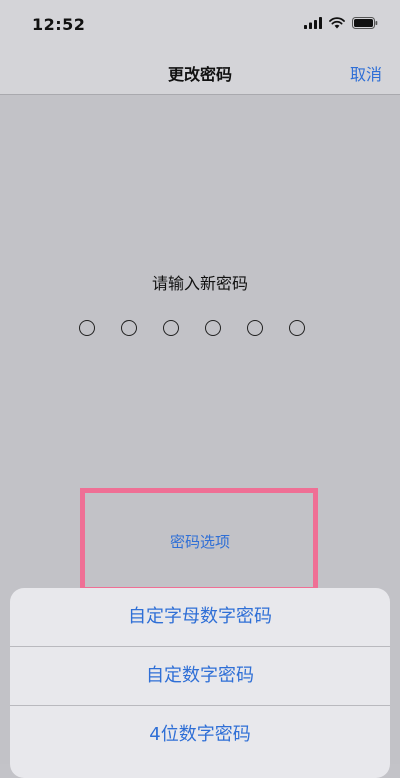 Image resolution: width=400 pixels, height=778 pixels. I want to click on wifi-icon, so click(337, 23).